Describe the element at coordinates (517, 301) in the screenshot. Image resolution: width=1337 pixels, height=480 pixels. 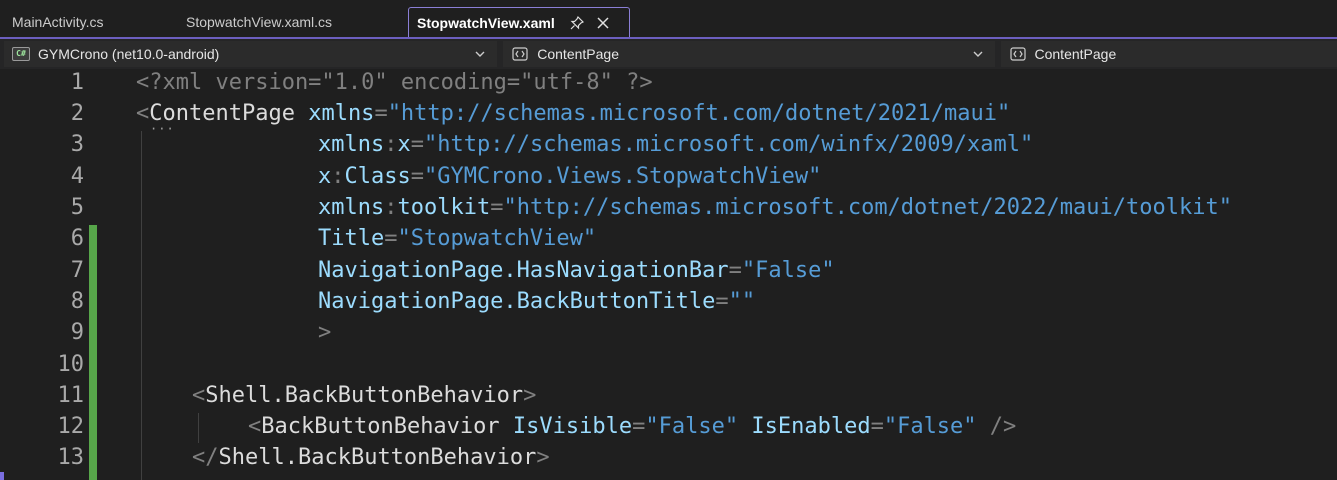
I see `attribute-name: NavigationPage.BackButtonTitle` at that location.